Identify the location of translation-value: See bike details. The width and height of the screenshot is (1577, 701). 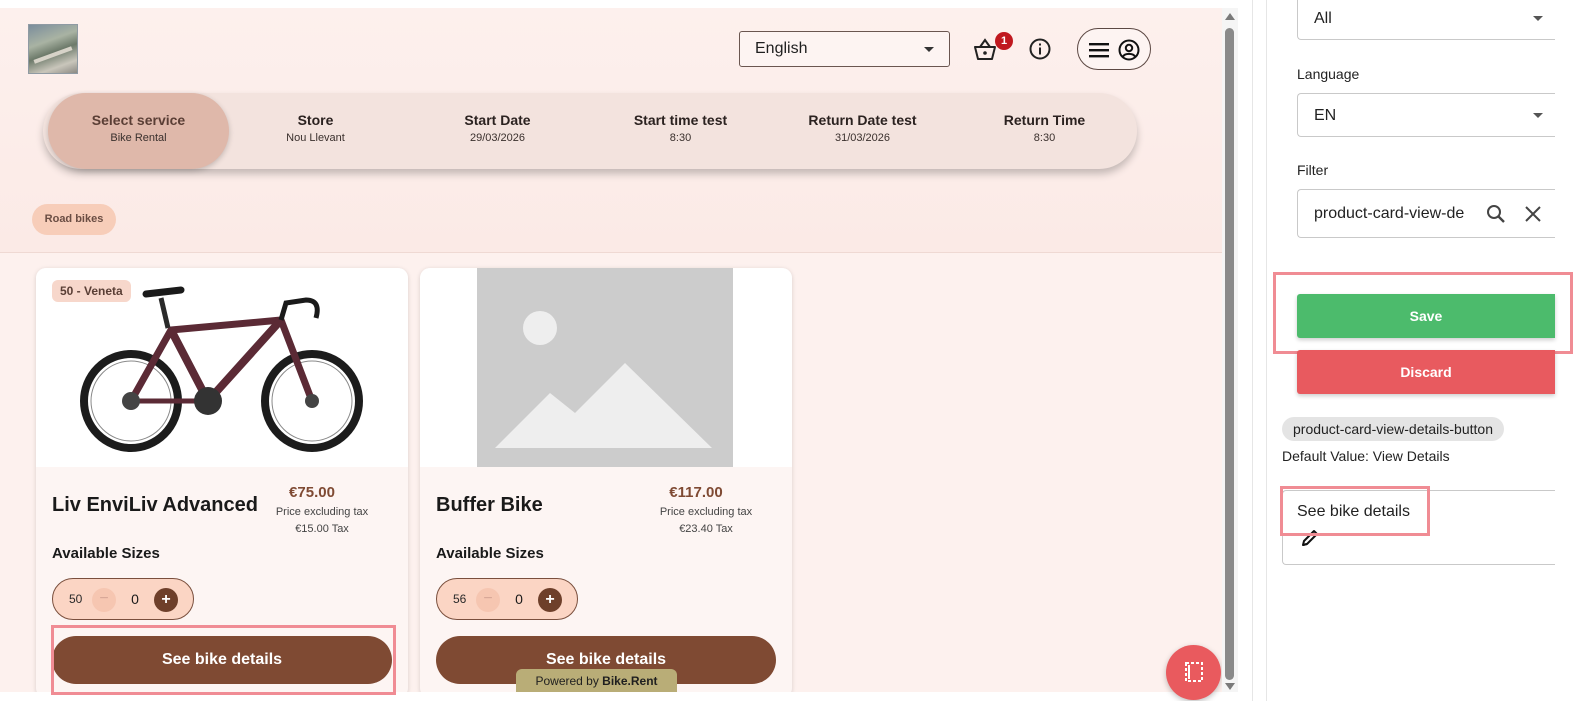
(1353, 511).